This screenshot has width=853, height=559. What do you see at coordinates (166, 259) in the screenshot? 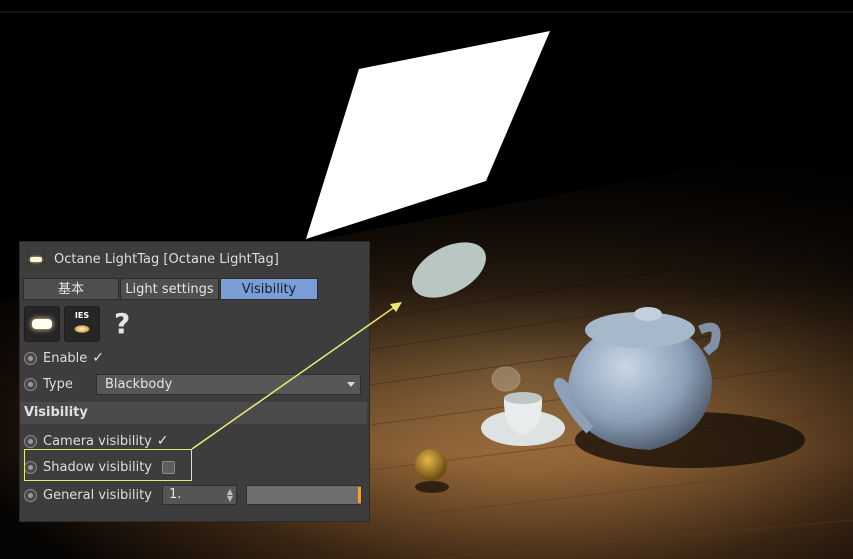
I see `panel-title: Octane LightTag [Octane LightTag]` at bounding box center [166, 259].